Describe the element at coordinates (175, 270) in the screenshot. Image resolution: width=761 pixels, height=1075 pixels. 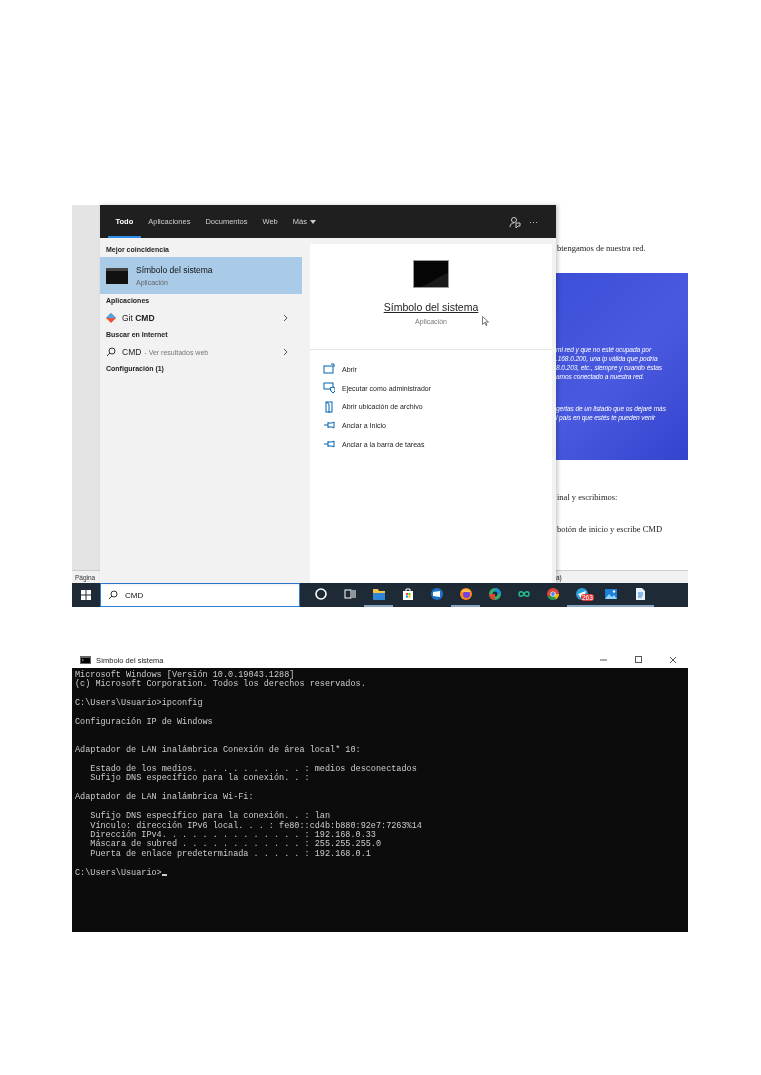
I see `result-title: Símbolo del sistema` at that location.